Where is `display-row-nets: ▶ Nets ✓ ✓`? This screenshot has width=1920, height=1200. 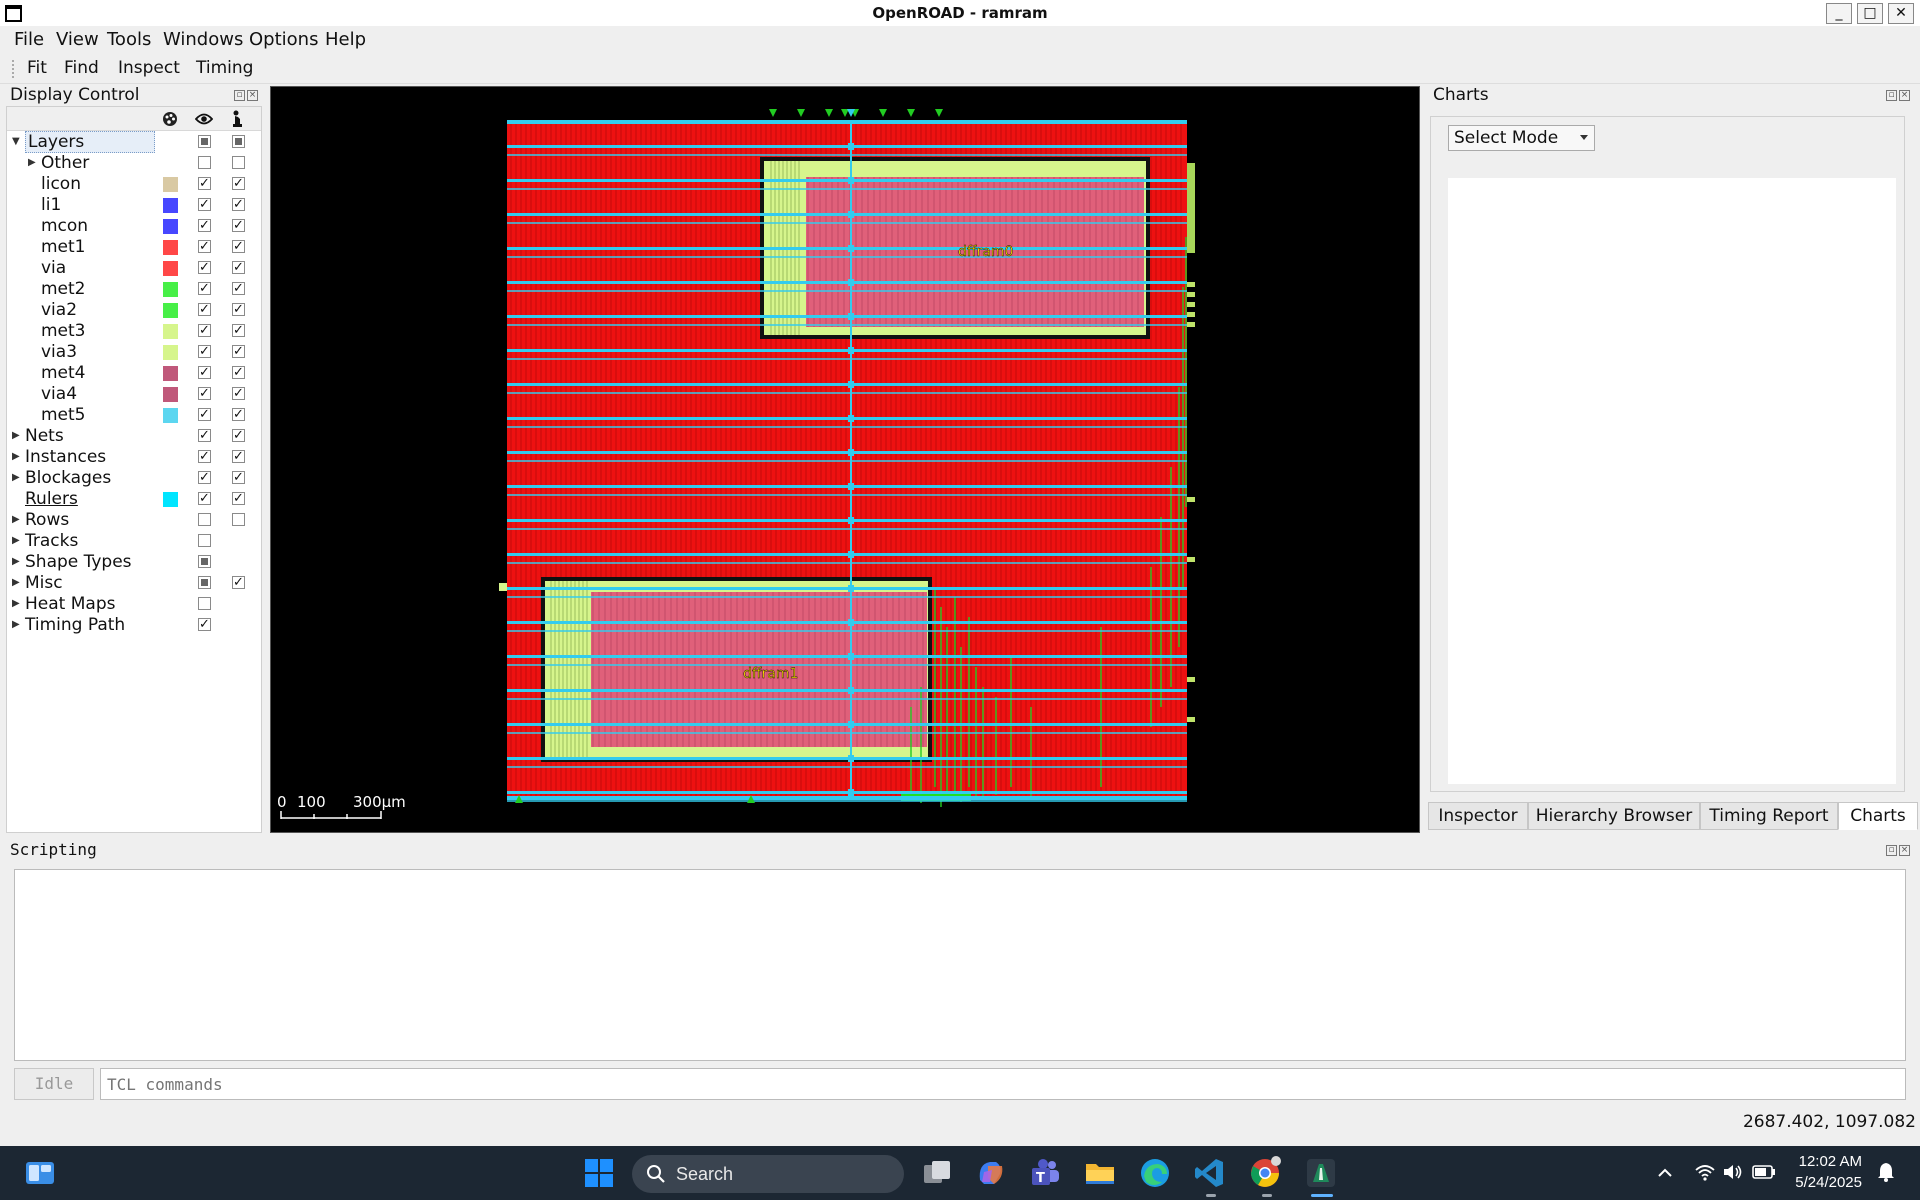 display-row-nets: ▶ Nets ✓ ✓ is located at coordinates (135, 436).